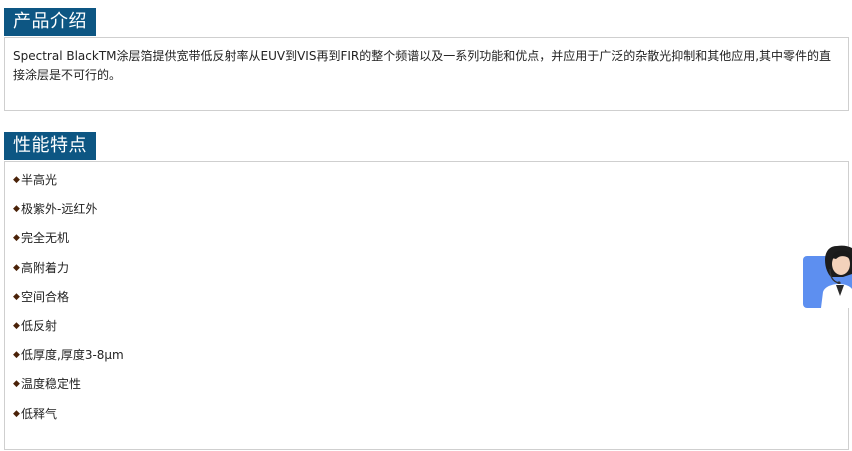 This screenshot has width=852, height=451. What do you see at coordinates (430, 389) in the screenshot?
I see `feature-item: ◆ 温度稳定性` at bounding box center [430, 389].